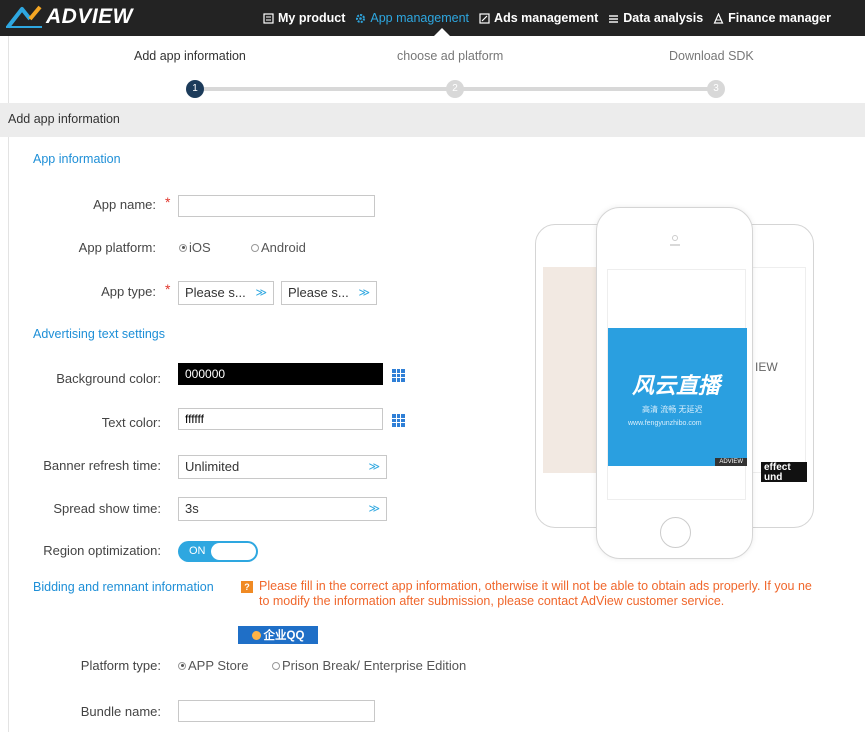 This screenshot has height=732, width=865. What do you see at coordinates (64, 119) in the screenshot?
I see `section-title: Add app information` at bounding box center [64, 119].